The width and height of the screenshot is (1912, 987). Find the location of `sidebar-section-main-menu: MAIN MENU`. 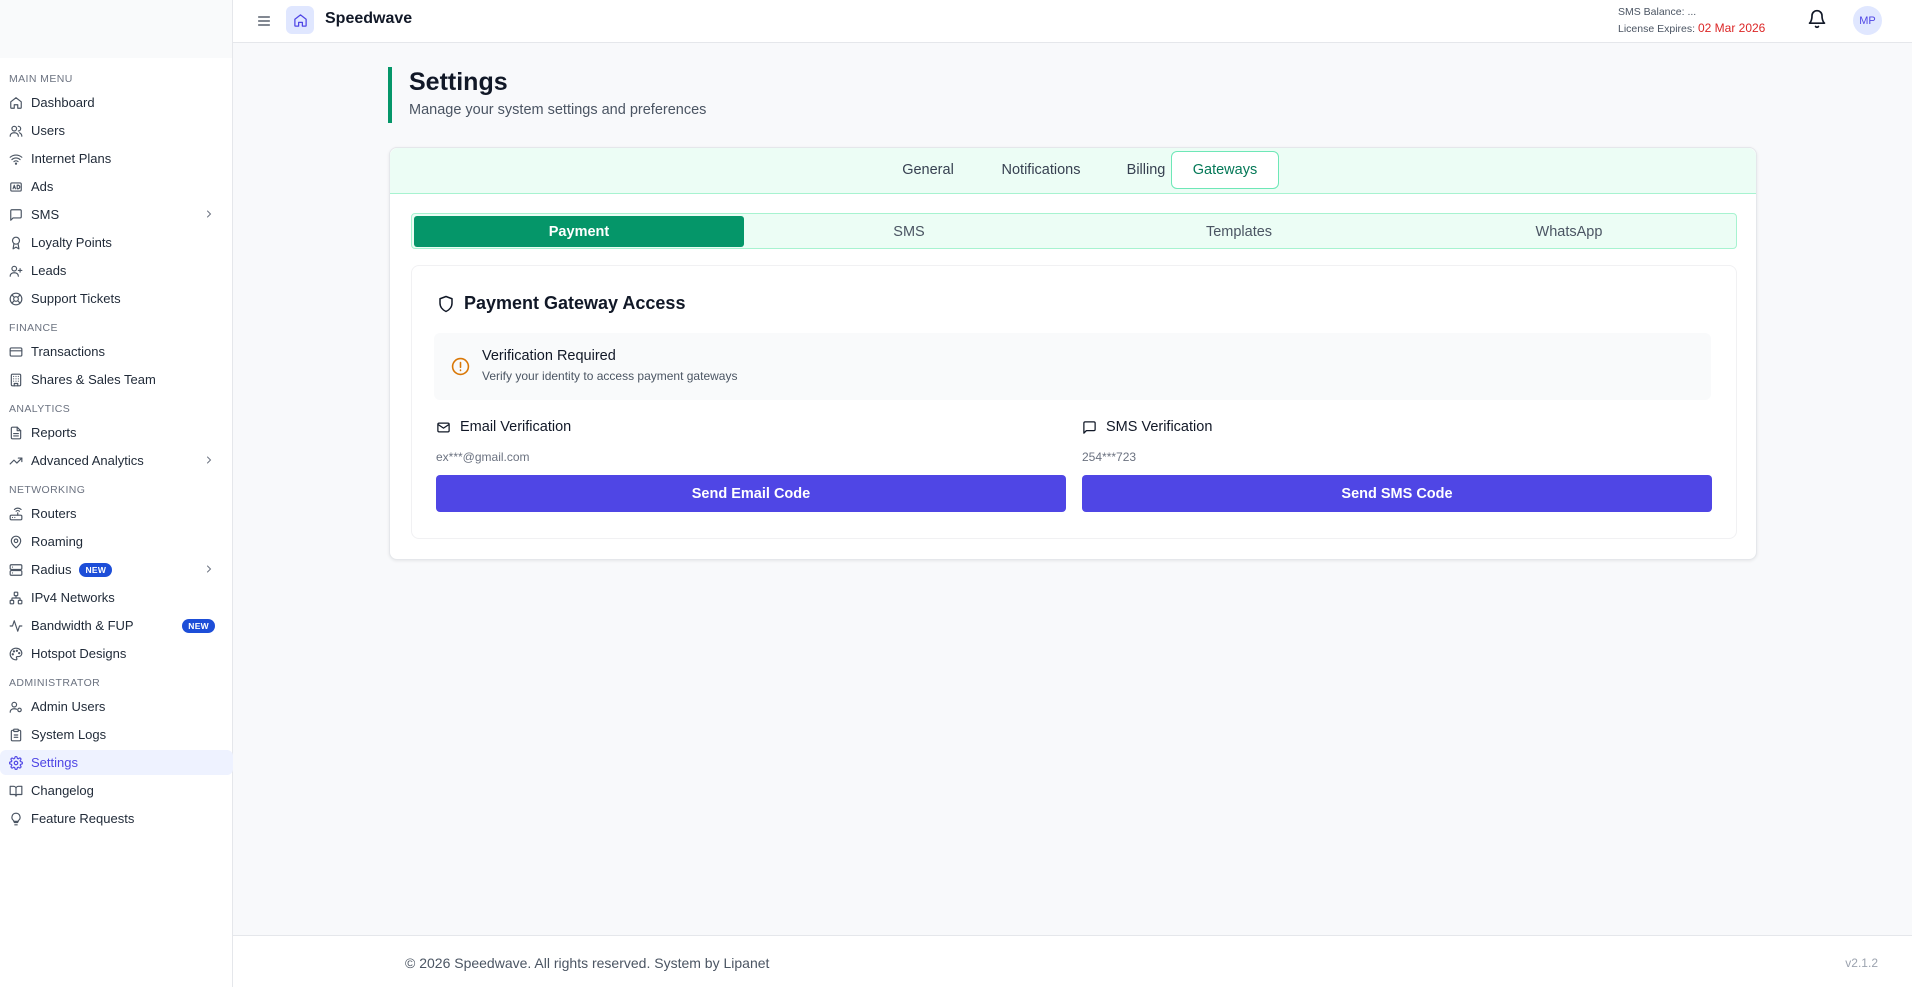

sidebar-section-main-menu: MAIN MENU is located at coordinates (41, 79).